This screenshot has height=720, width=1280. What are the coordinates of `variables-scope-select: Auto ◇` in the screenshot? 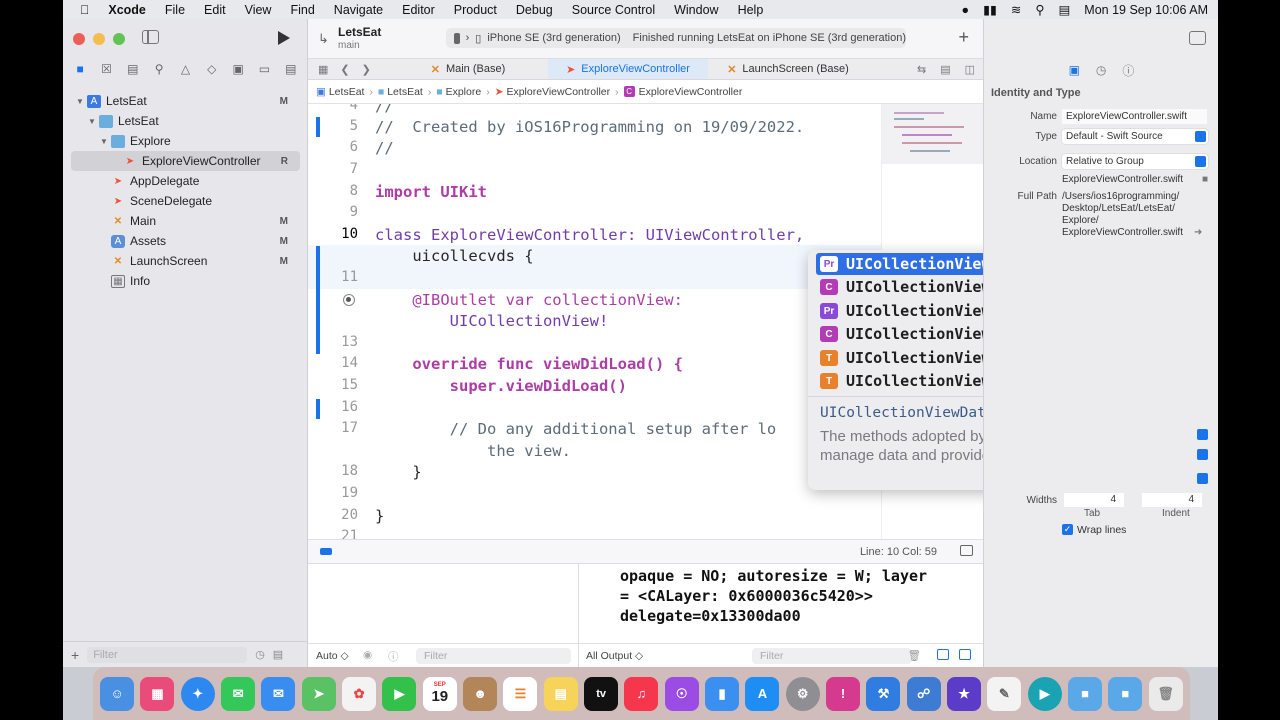 It's located at (332, 656).